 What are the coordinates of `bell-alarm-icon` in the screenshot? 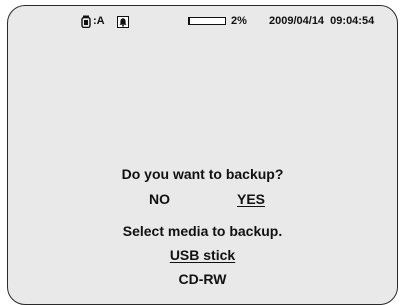 It's located at (123, 21).